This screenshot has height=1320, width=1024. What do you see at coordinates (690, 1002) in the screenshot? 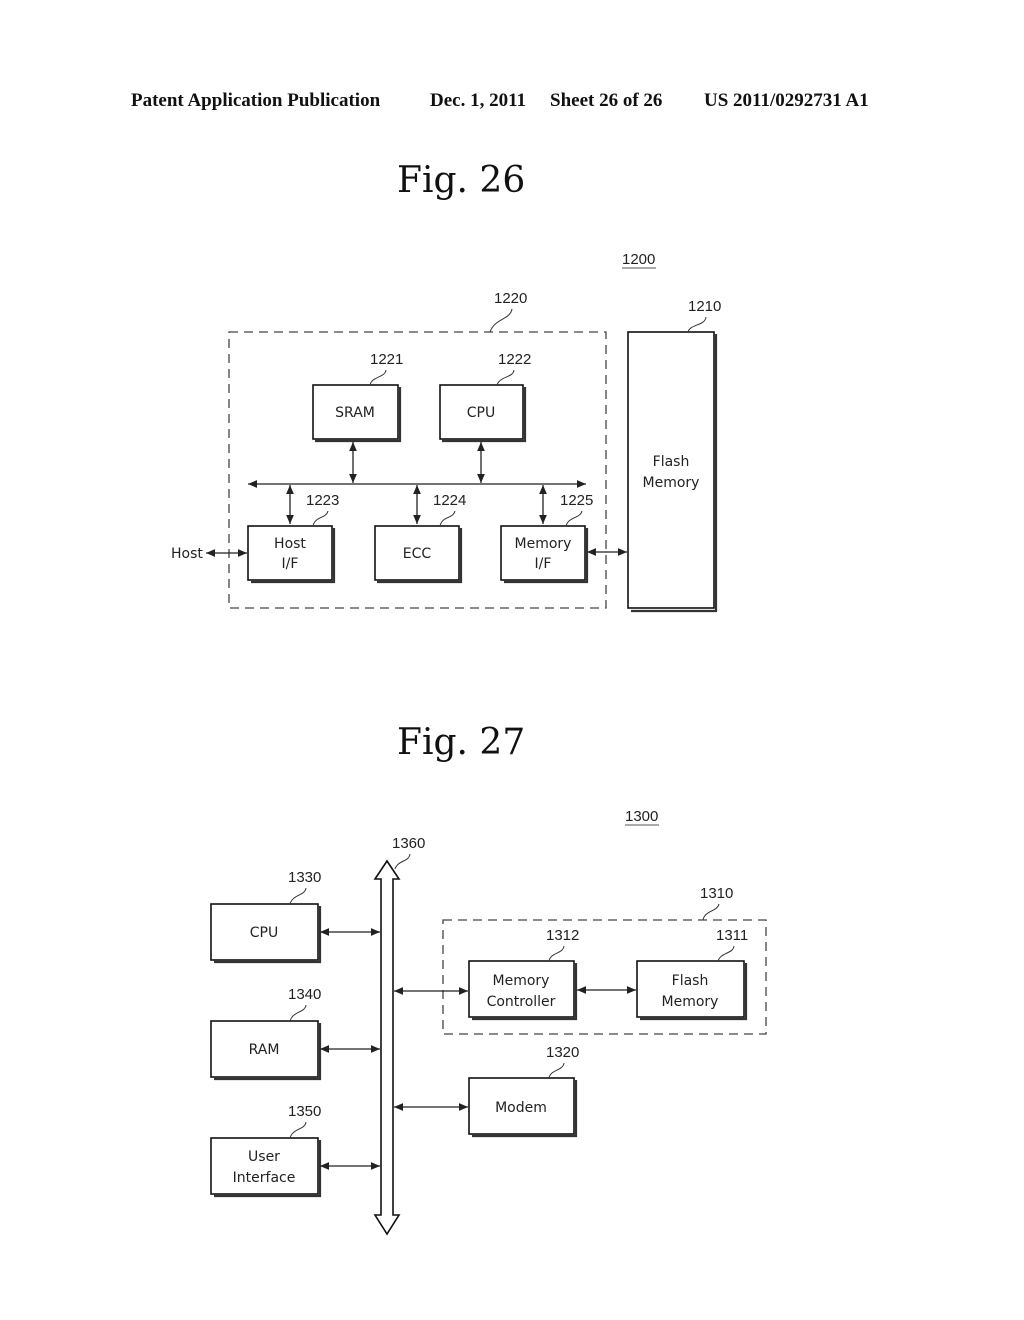
I see `flash27-label-2: Memory` at bounding box center [690, 1002].